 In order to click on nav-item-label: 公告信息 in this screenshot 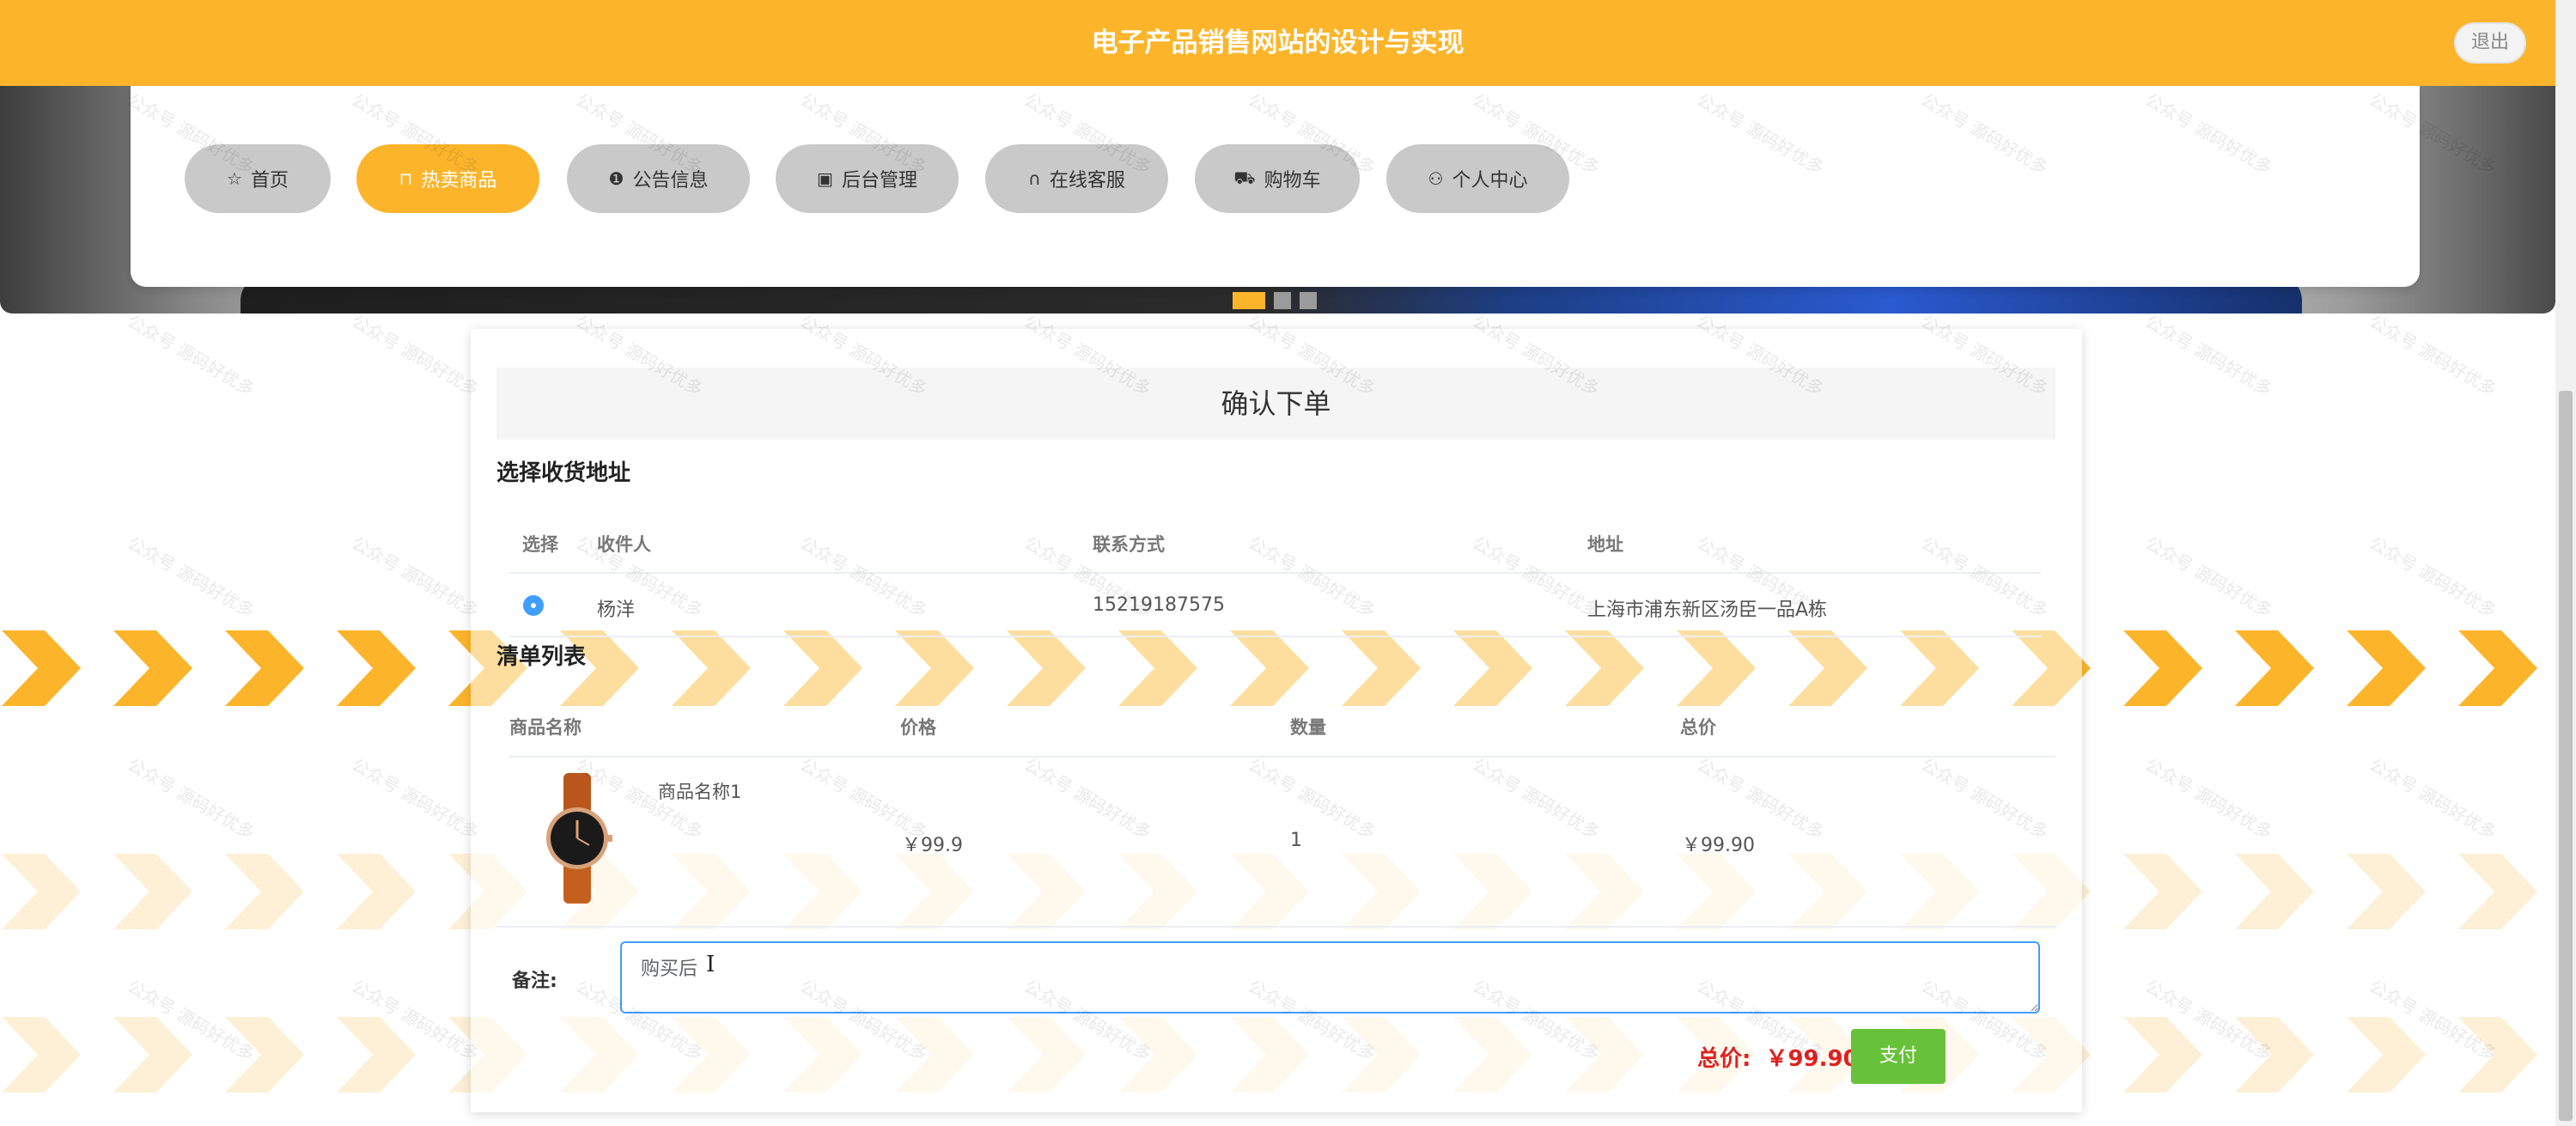, I will do `click(670, 181)`.